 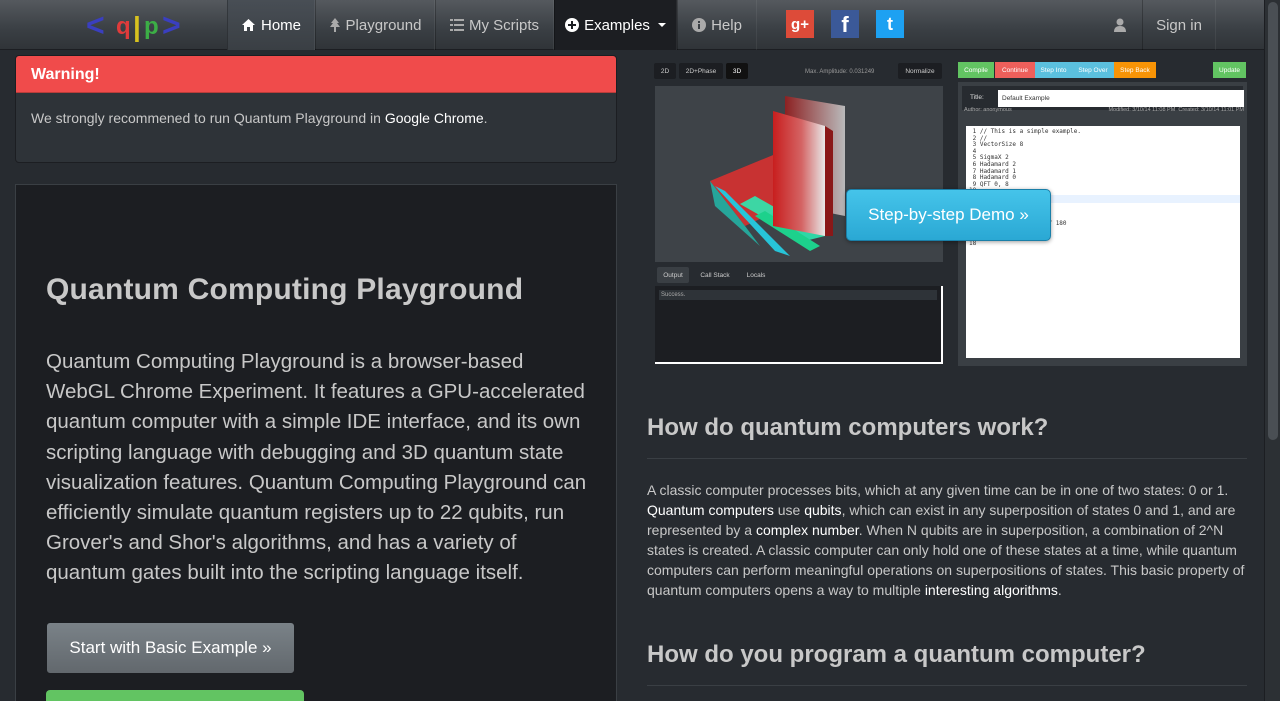 What do you see at coordinates (285, 289) in the screenshot?
I see `hero-title: Quantum Computing Playground` at bounding box center [285, 289].